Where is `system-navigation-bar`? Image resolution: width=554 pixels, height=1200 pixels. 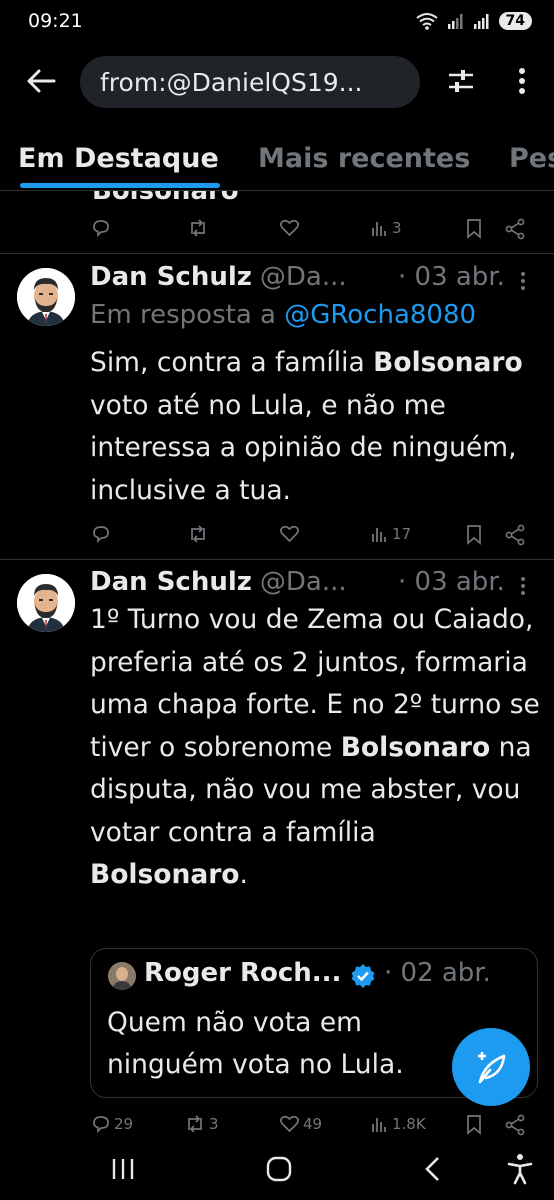 system-navigation-bar is located at coordinates (277, 1172).